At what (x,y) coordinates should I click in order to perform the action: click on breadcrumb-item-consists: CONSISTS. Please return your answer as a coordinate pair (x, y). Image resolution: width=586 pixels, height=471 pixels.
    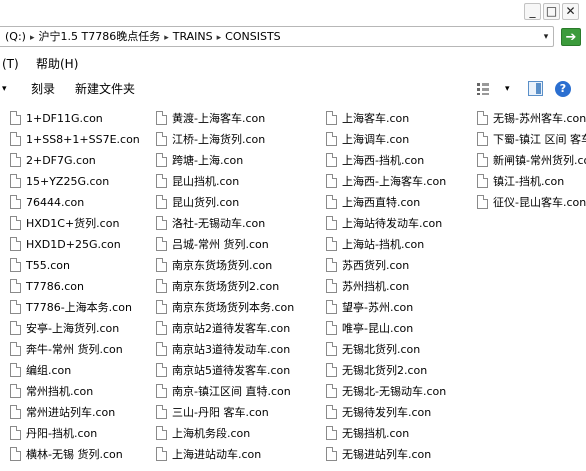
    Looking at the image, I should click on (252, 36).